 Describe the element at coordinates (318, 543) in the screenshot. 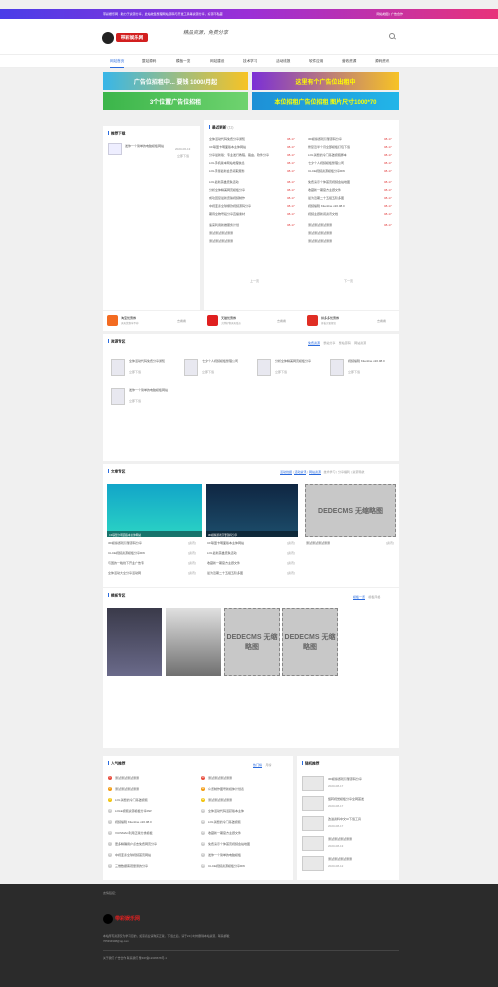

I see `article-item: 测试测试测试测测` at that location.